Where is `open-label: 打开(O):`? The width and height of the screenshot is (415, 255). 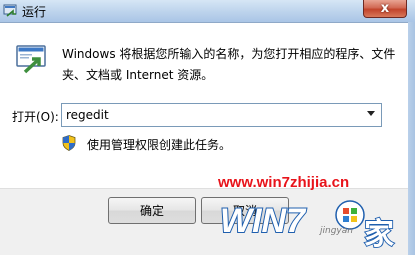 open-label: 打开(O): is located at coordinates (35, 117).